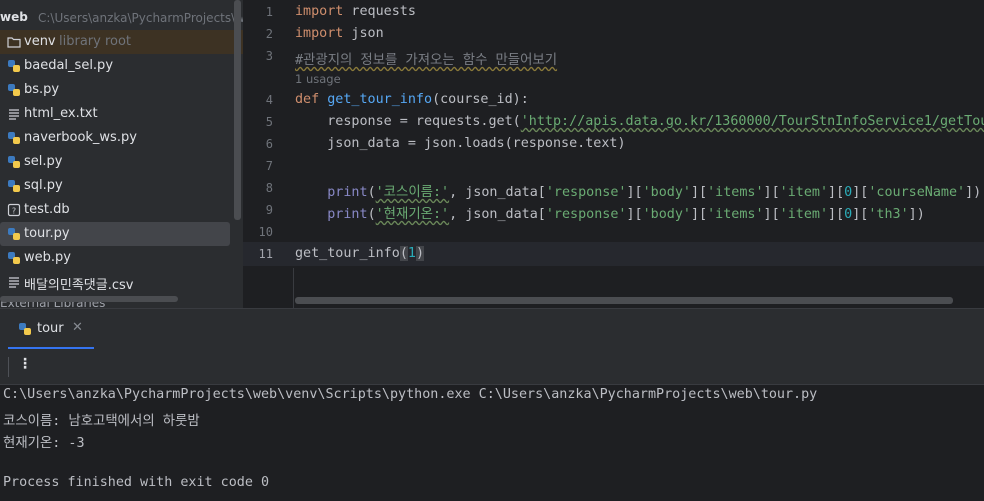  I want to click on tree-item-sql: sql.py, so click(115, 186).